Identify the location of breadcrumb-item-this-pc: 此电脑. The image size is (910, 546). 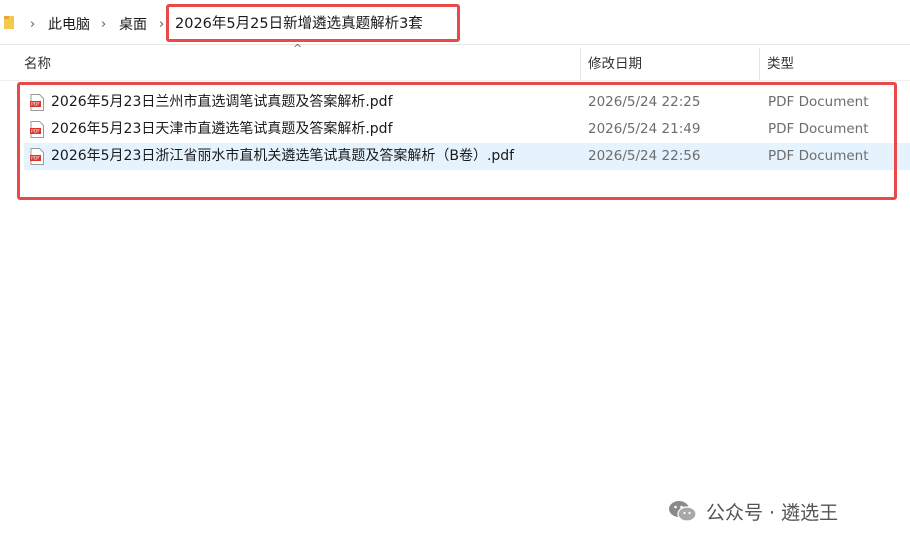
(69, 25).